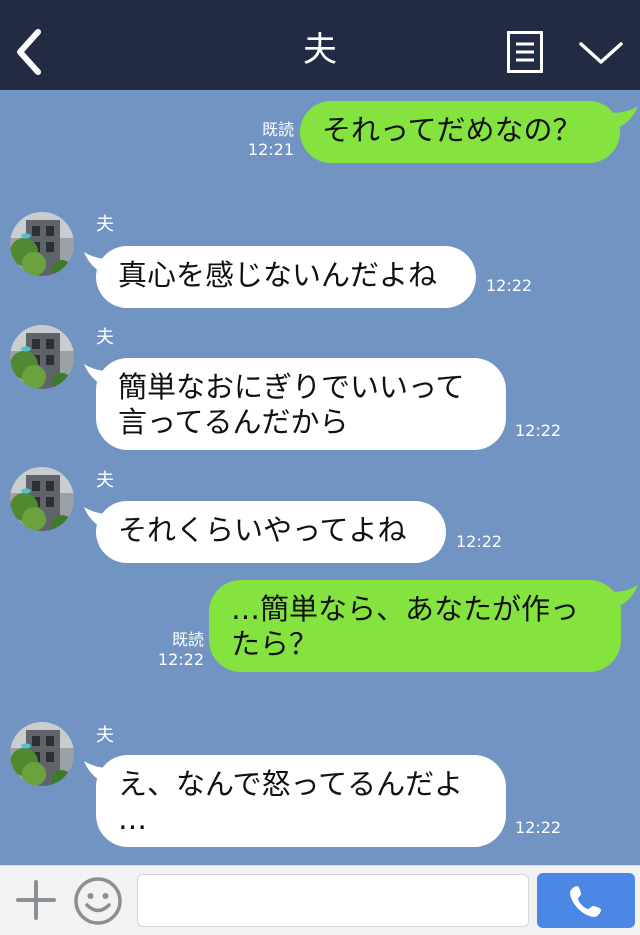  Describe the element at coordinates (270, 149) in the screenshot. I see `message-time: 12:21` at that location.